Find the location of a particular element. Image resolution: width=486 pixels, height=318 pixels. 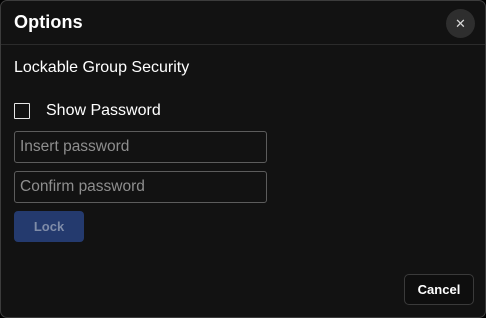

lock-button: Lock is located at coordinates (49, 226).